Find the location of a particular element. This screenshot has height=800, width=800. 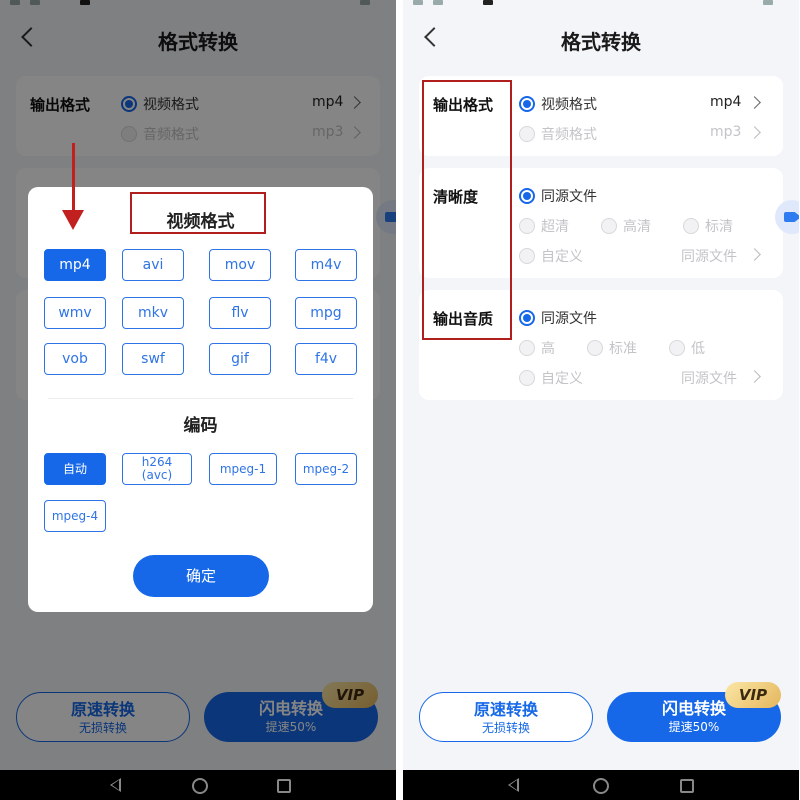

slow-convert-label: 原速转换 is located at coordinates (505, 709).